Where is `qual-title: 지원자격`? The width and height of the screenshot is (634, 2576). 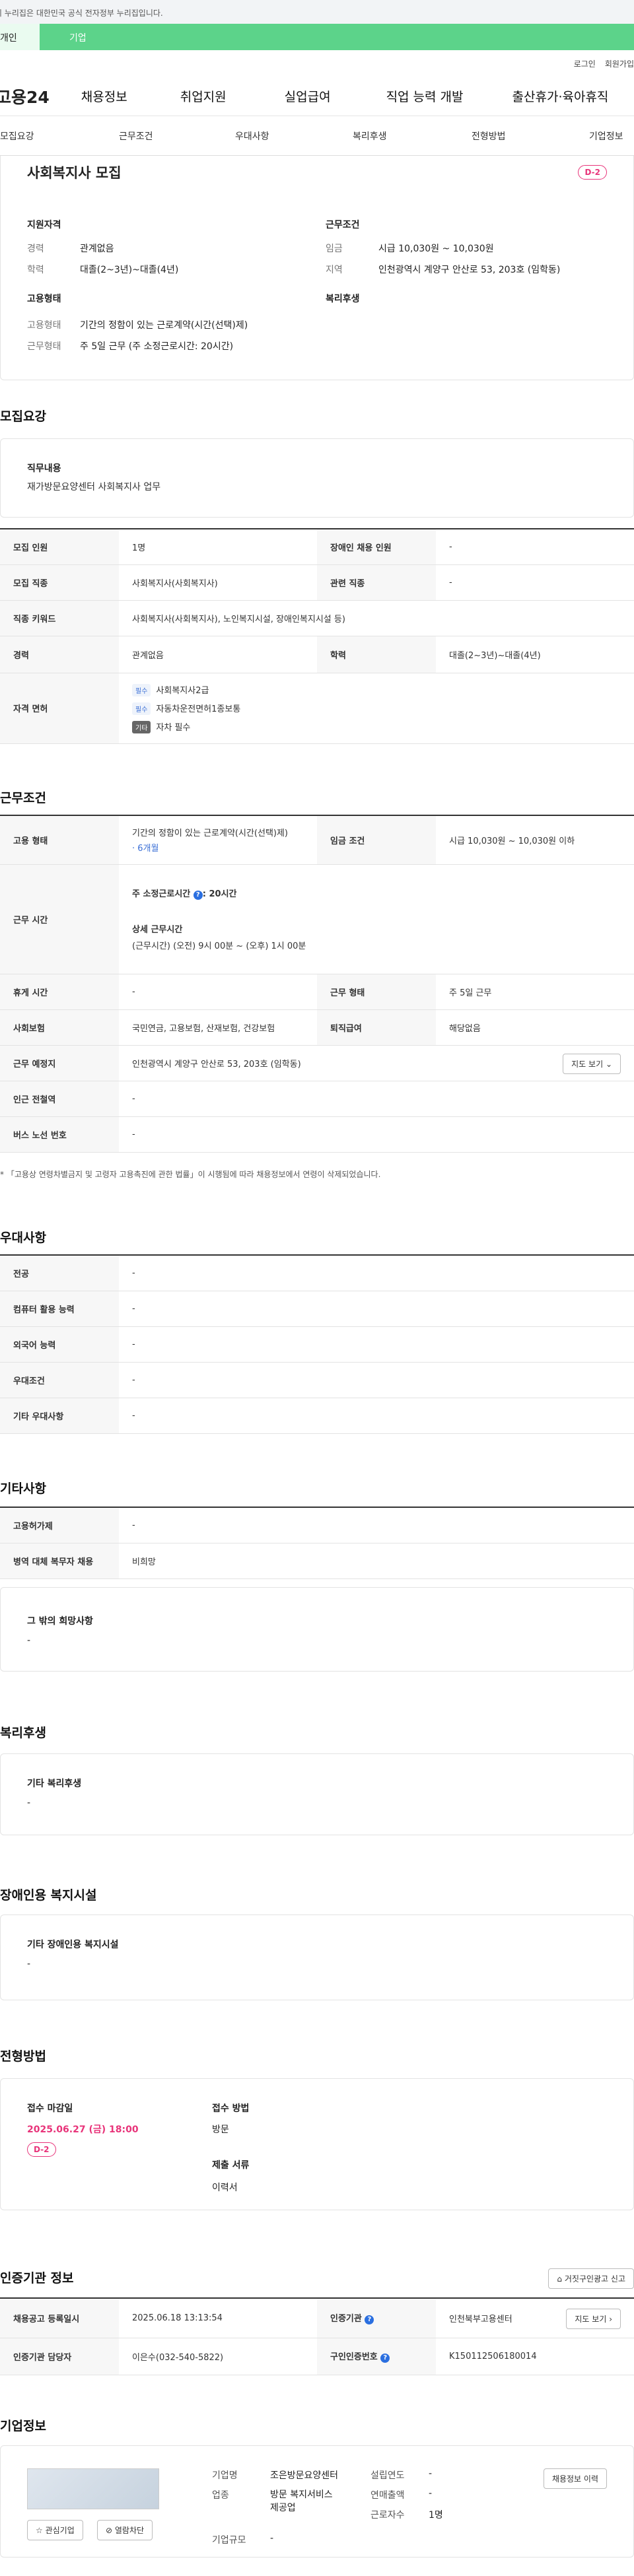 qual-title: 지원자격 is located at coordinates (44, 225).